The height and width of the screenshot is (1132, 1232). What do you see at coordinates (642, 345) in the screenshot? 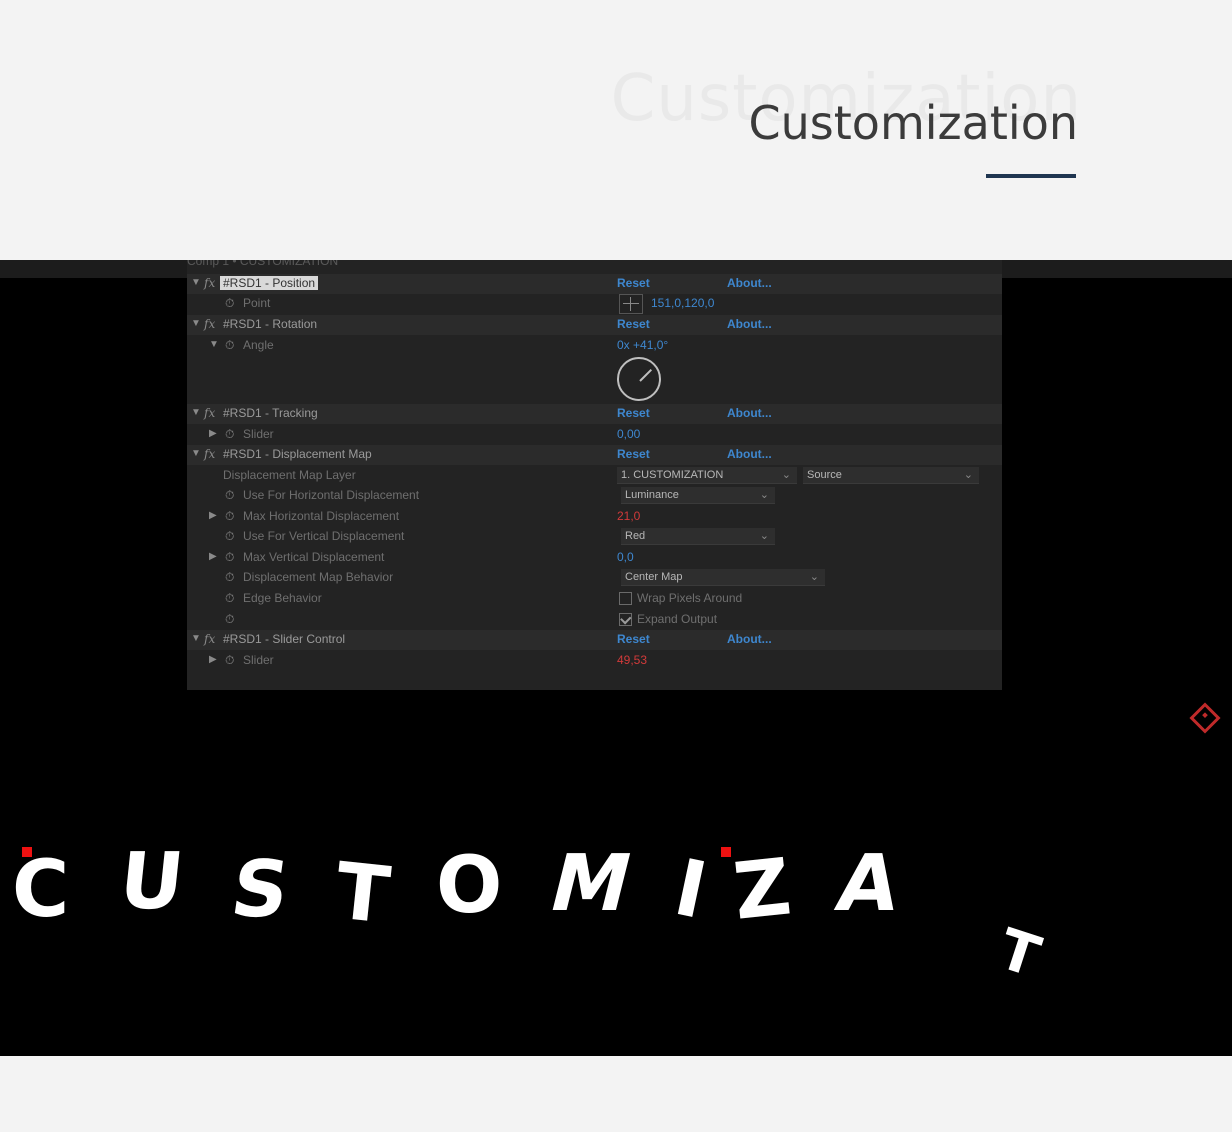
I see `param-value: 0x +41,0°` at bounding box center [642, 345].